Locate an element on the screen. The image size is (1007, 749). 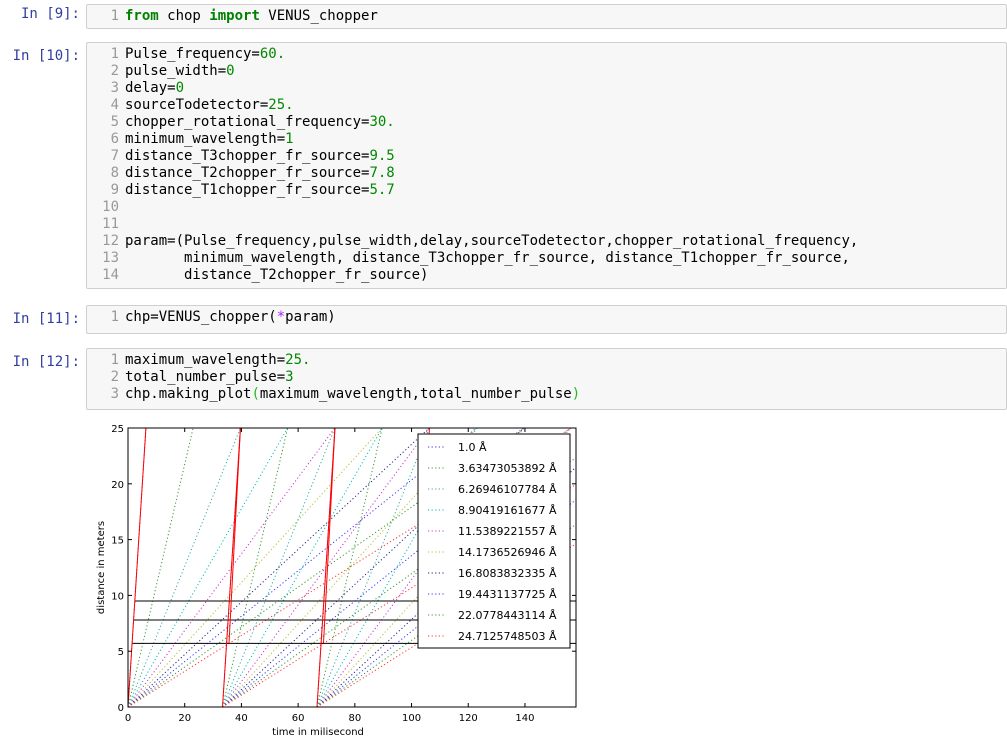
code-token: 1 is located at coordinates (289, 139).